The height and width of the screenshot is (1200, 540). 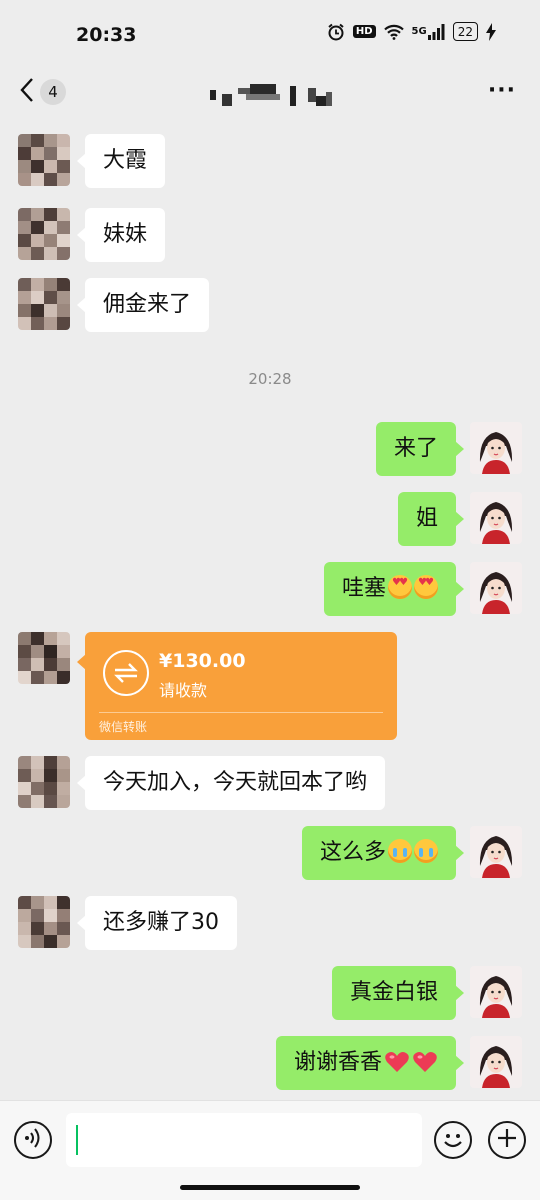 What do you see at coordinates (244, 1140) in the screenshot?
I see `message-input` at bounding box center [244, 1140].